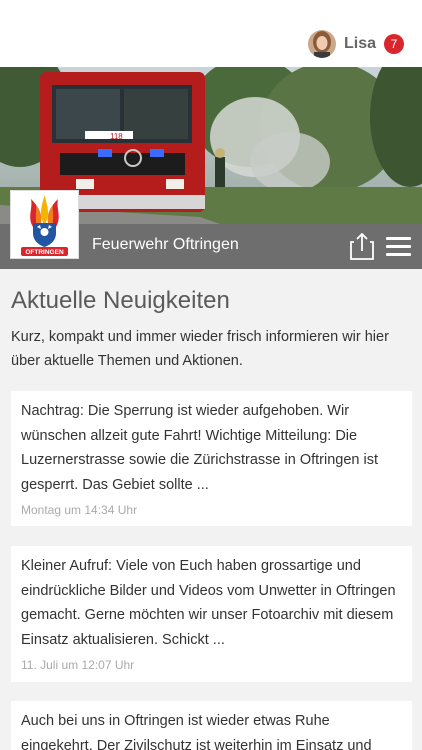 The width and height of the screenshot is (422, 750). What do you see at coordinates (78, 665) in the screenshot?
I see `news-timestamp: 11. Juli um 12:07 Uhr` at bounding box center [78, 665].